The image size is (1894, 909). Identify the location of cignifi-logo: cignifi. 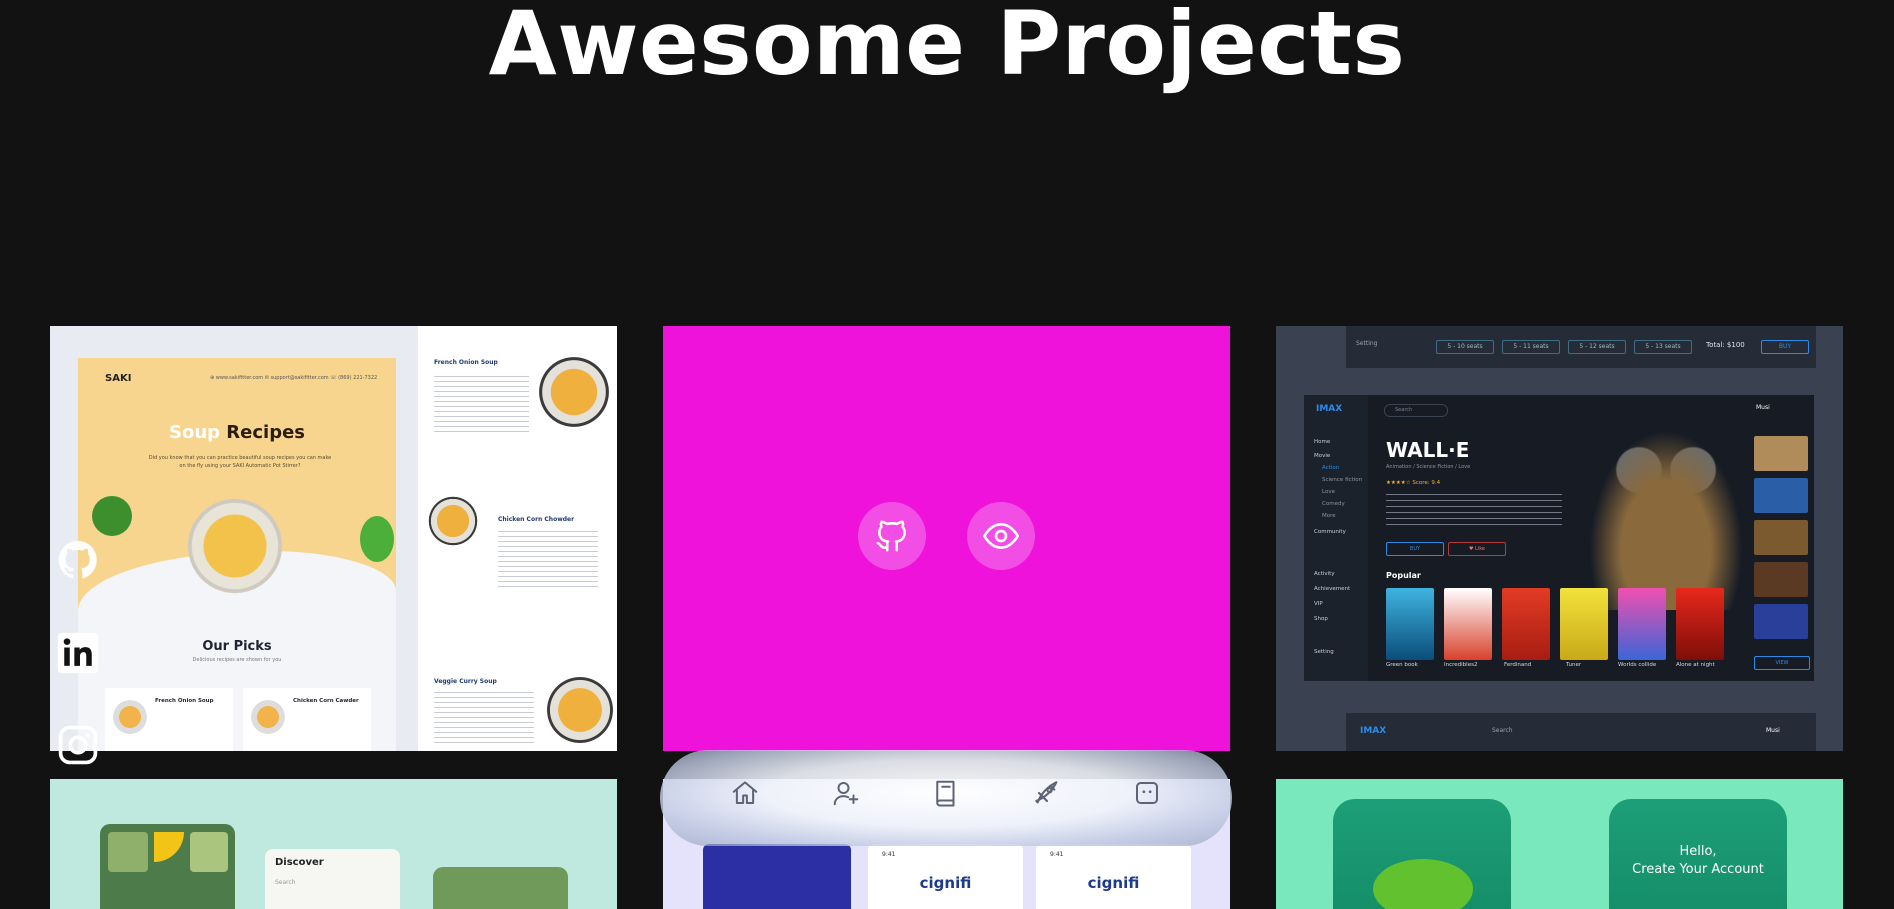
(945, 883).